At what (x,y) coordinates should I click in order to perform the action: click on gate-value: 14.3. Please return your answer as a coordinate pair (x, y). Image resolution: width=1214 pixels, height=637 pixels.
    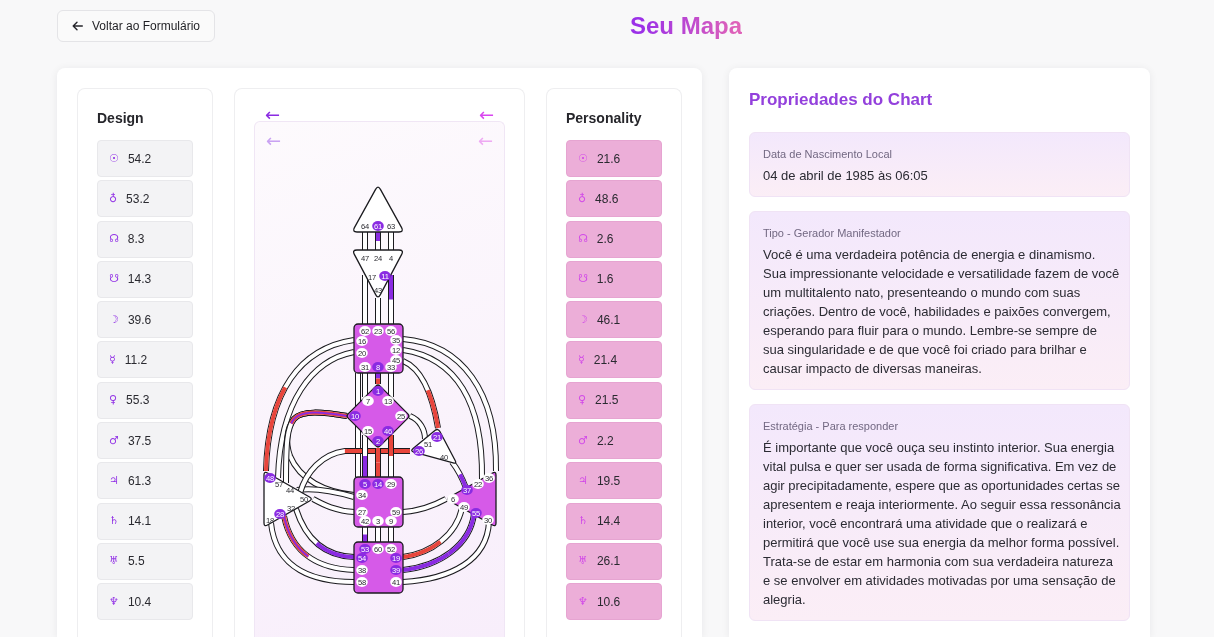
    Looking at the image, I should click on (139, 279).